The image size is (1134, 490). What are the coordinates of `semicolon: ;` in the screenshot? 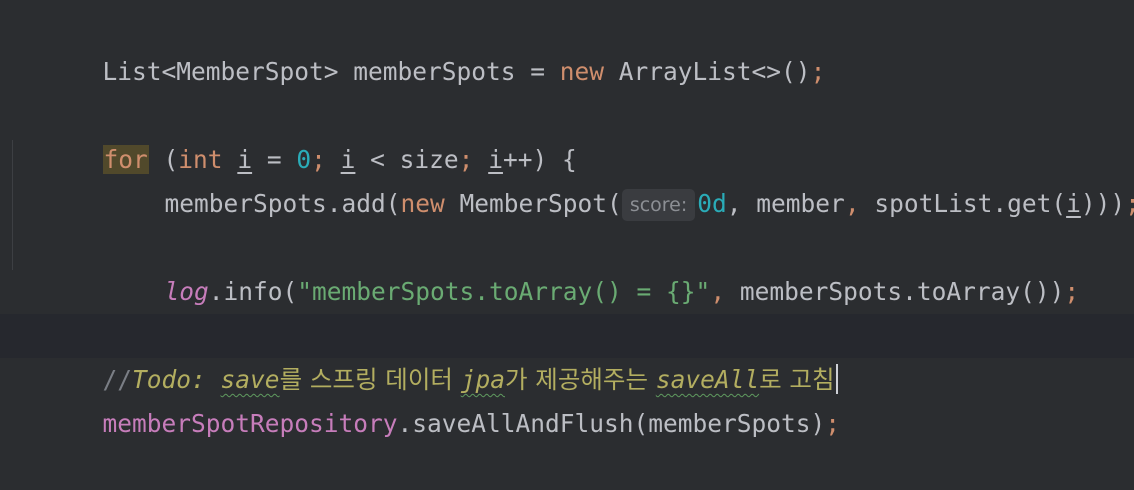 It's located at (833, 423).